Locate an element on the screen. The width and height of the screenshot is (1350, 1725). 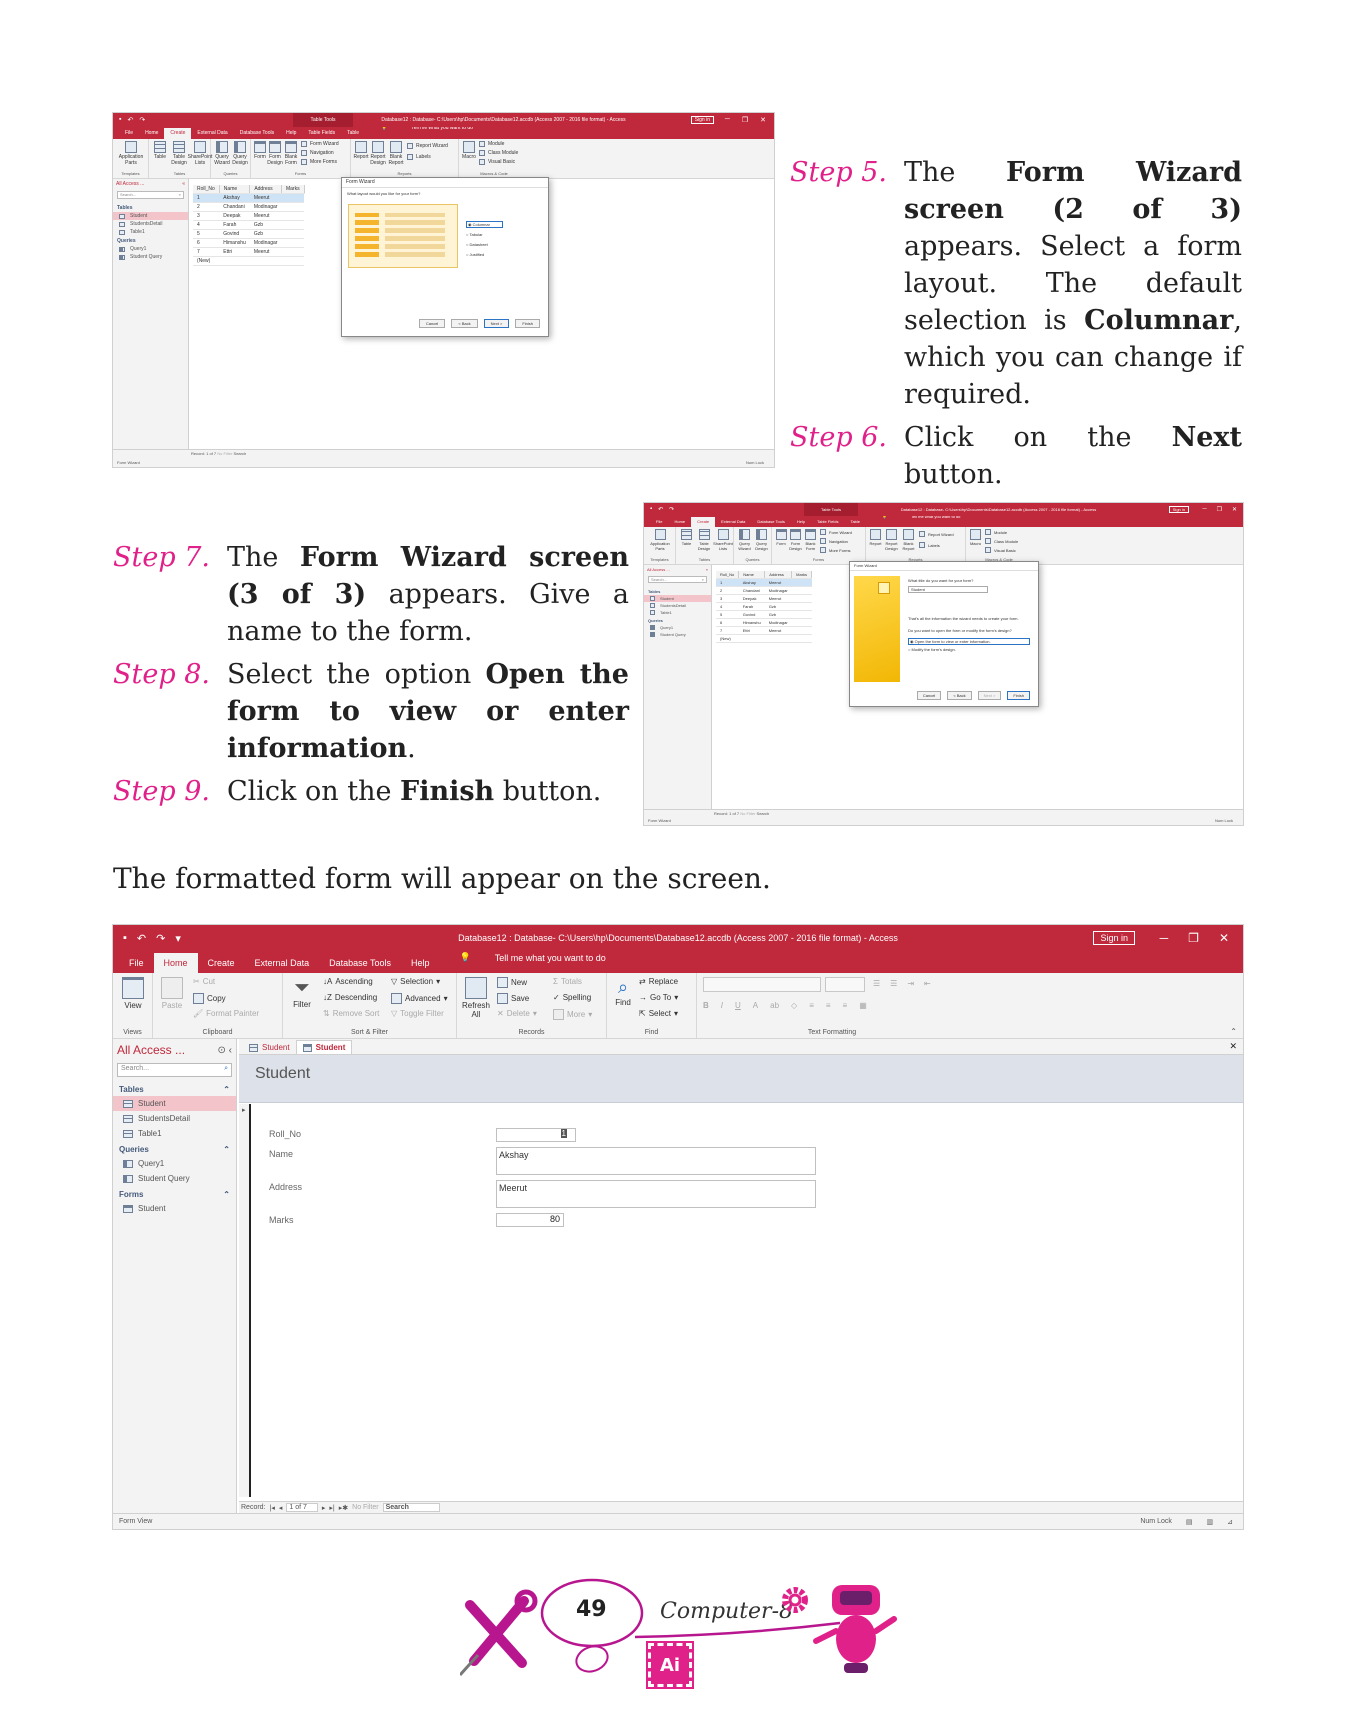
field-name-input: Akshay is located at coordinates (656, 1161).